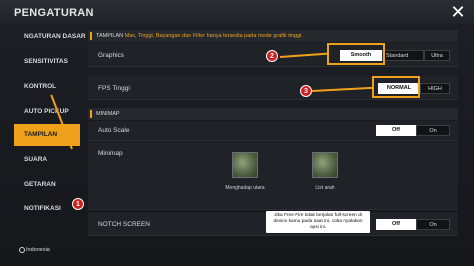  Describe the element at coordinates (111, 55) in the screenshot. I see `graphics-label: Graphics` at that location.